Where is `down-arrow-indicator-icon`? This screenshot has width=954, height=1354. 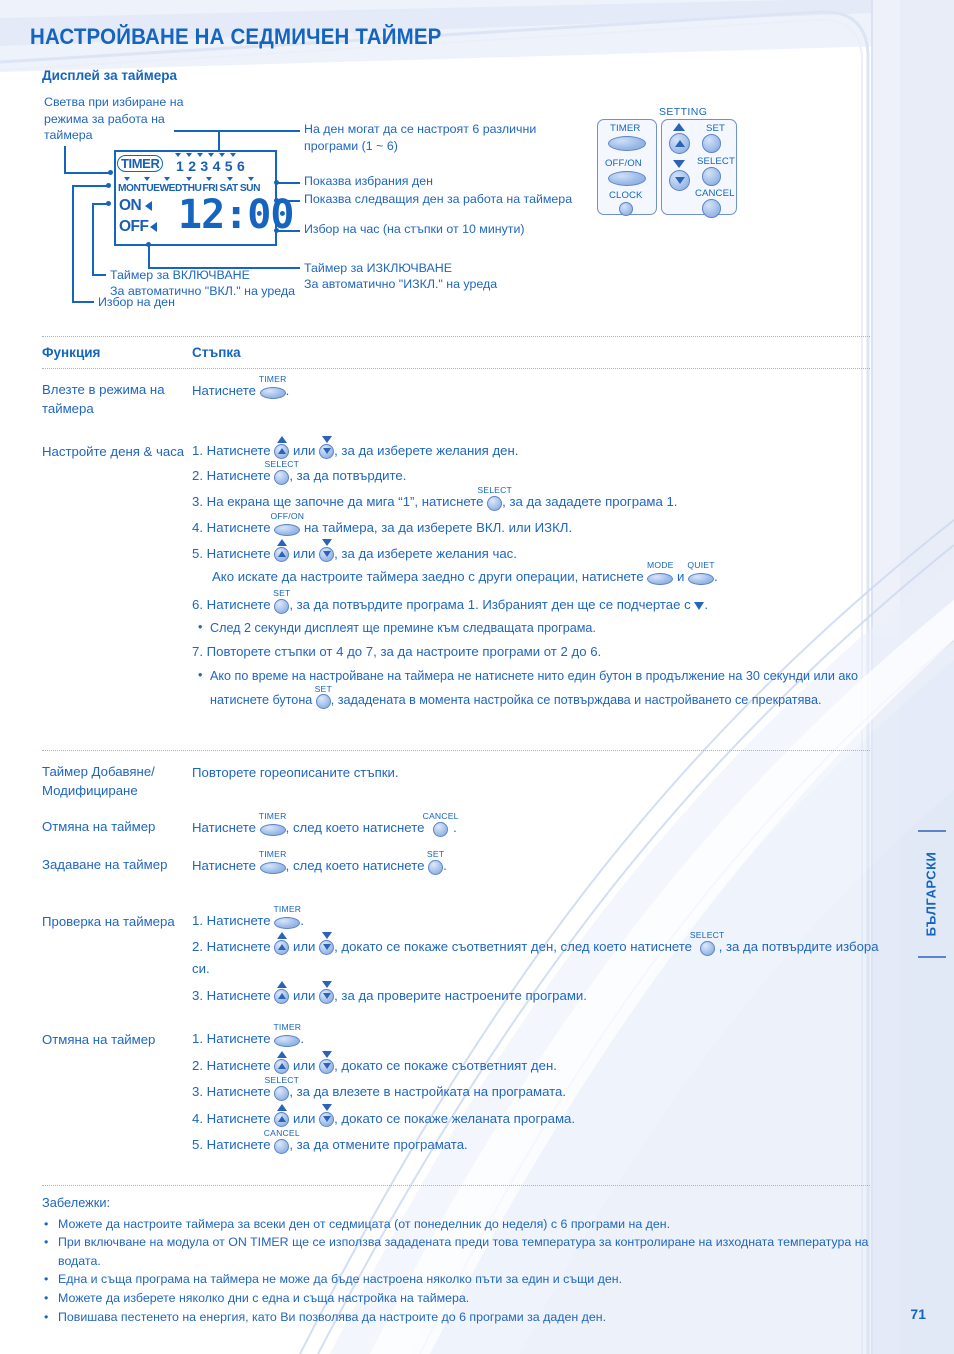
down-arrow-indicator-icon is located at coordinates (679, 164).